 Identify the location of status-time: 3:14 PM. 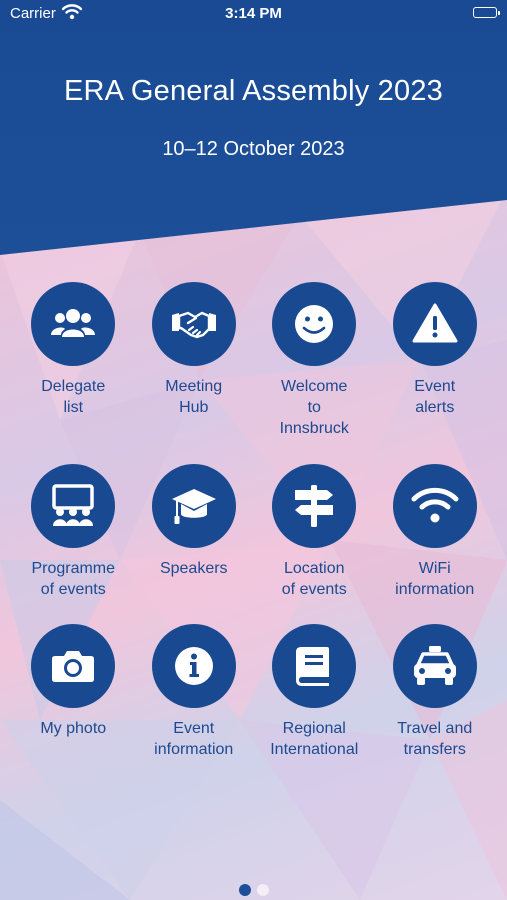
(253, 13).